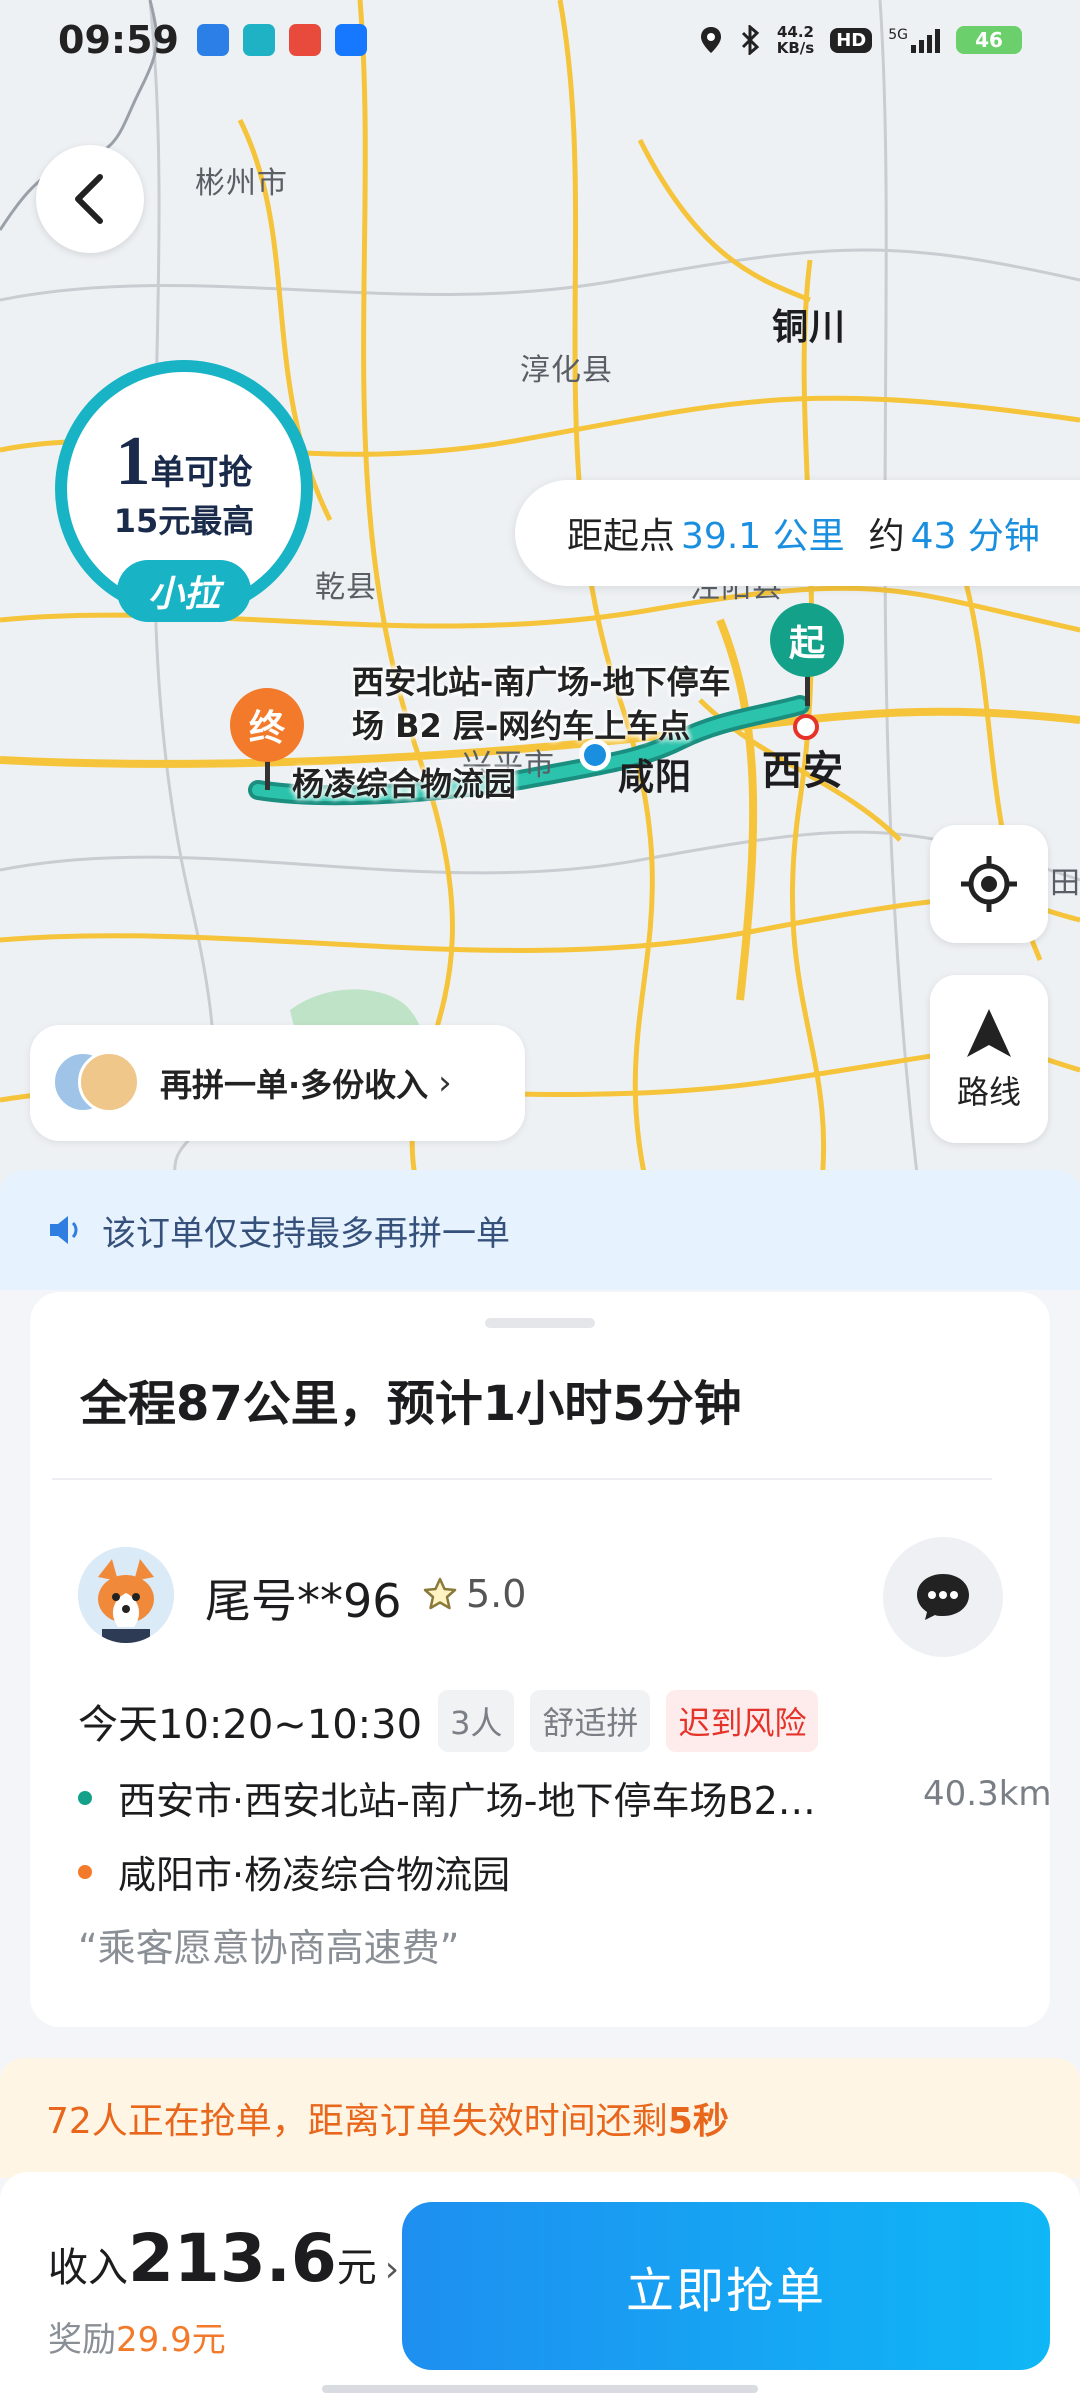  Describe the element at coordinates (294, 1085) in the screenshot. I see `pool-text: 再拼一单·多份收入` at that location.